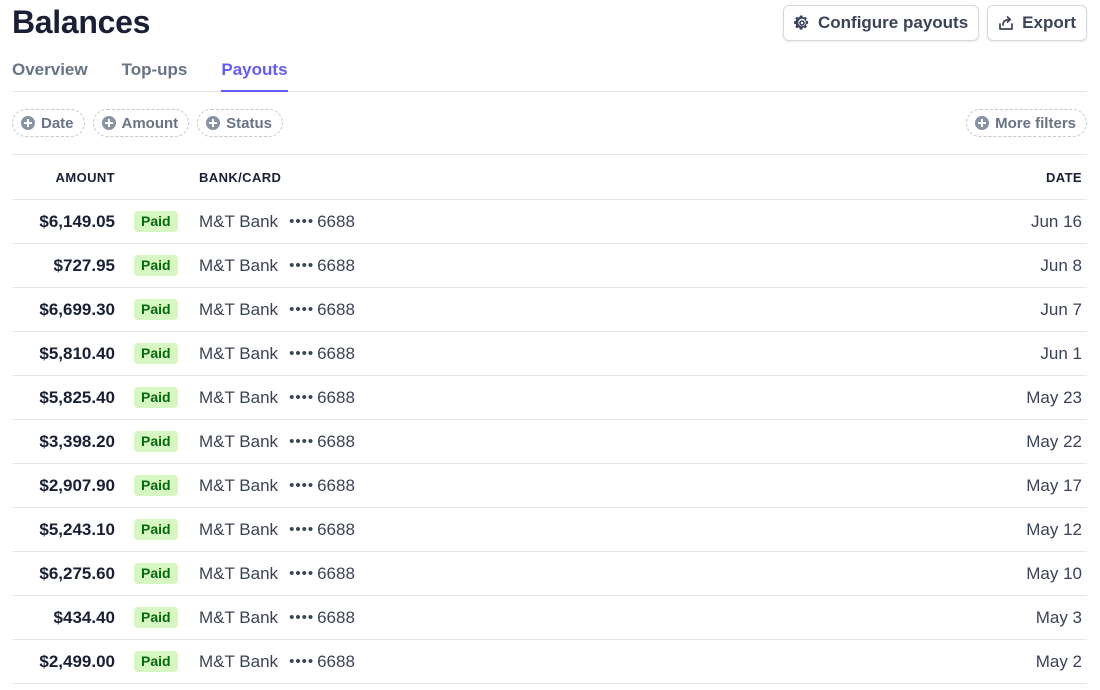 The width and height of the screenshot is (1100, 690). I want to click on payout-date: Jun 16, so click(1056, 221).